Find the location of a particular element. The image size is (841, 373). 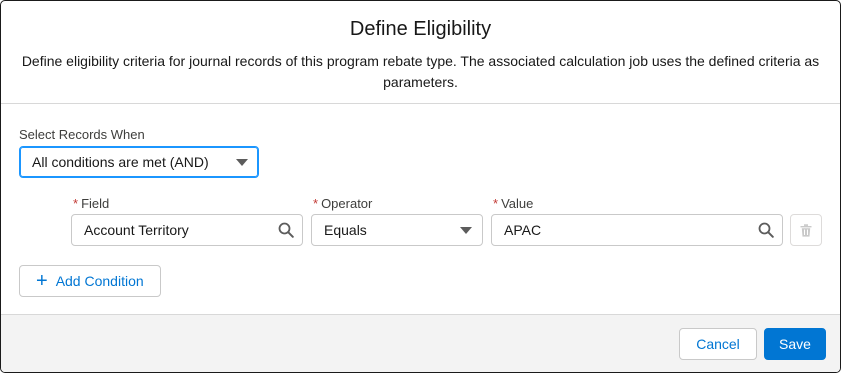

field-lookup-input: Account Territory is located at coordinates (187, 230).